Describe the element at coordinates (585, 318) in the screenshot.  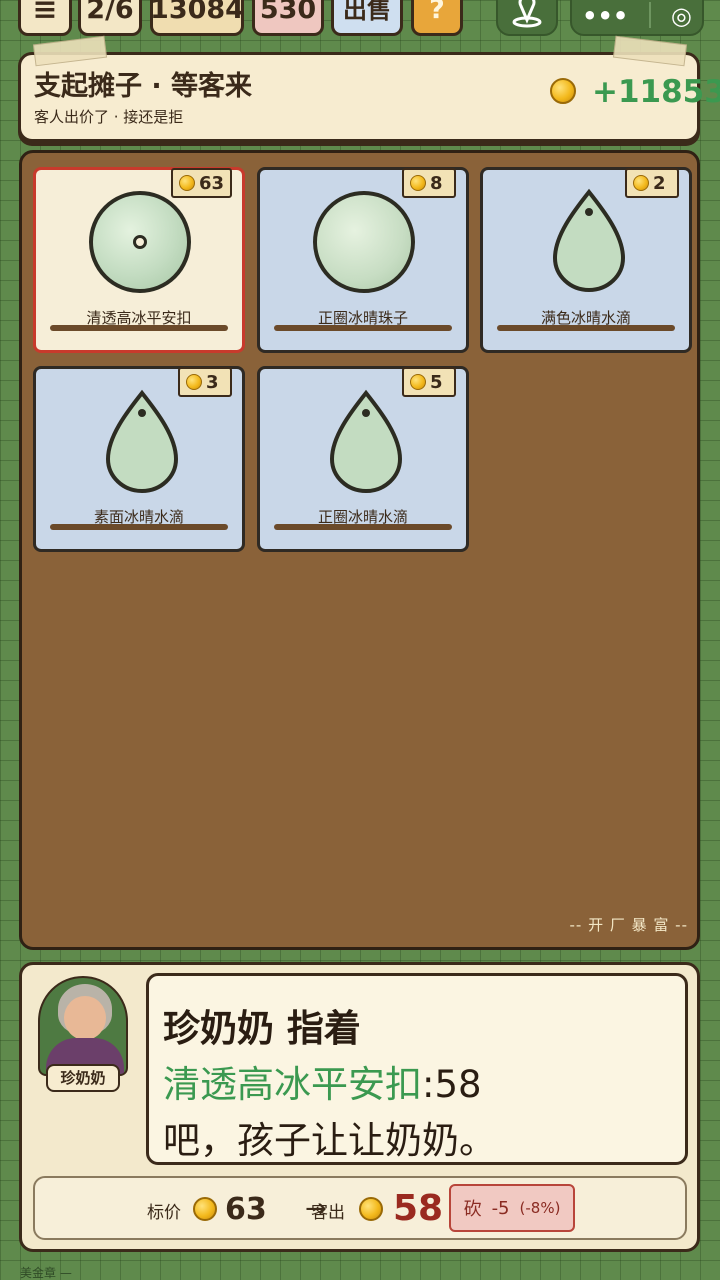
I see `item-name: 满色冰晴水滴` at that location.